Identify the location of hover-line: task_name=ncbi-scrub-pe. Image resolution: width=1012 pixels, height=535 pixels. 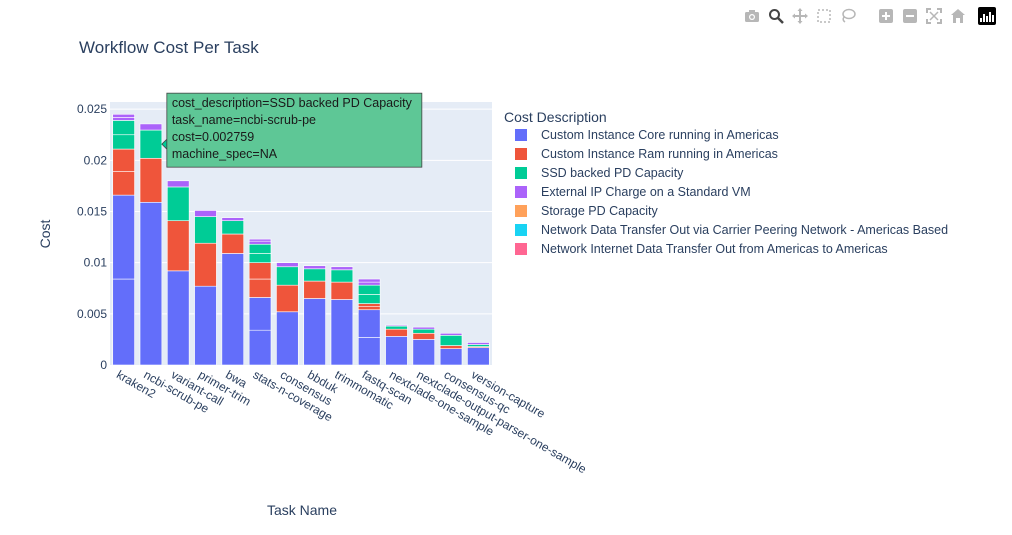
(244, 120).